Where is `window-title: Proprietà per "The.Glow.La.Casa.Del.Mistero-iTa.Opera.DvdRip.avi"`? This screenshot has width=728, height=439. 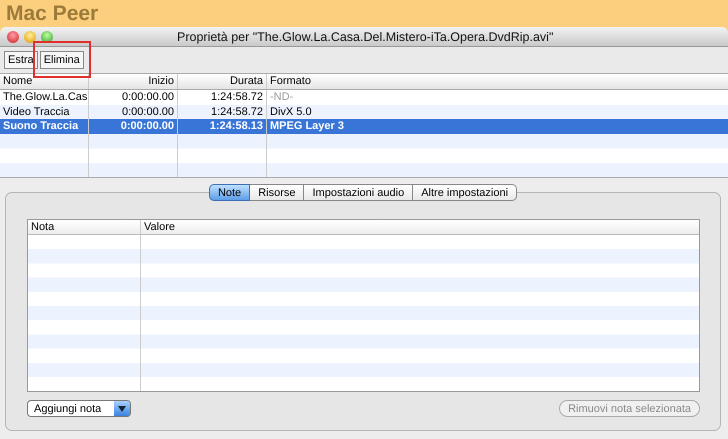 window-title: Proprietà per "The.Glow.La.Casa.Del.Mistero-iTa.Opera.DvdRip.avi" is located at coordinates (365, 37).